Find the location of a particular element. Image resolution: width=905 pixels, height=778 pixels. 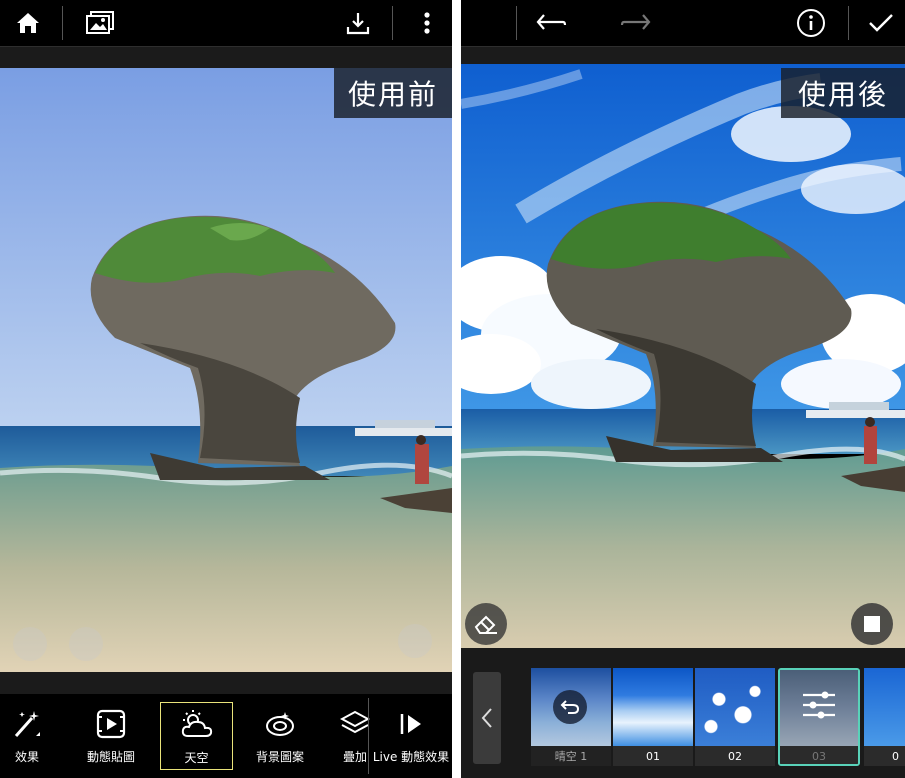

info-button is located at coordinates (811, 23).